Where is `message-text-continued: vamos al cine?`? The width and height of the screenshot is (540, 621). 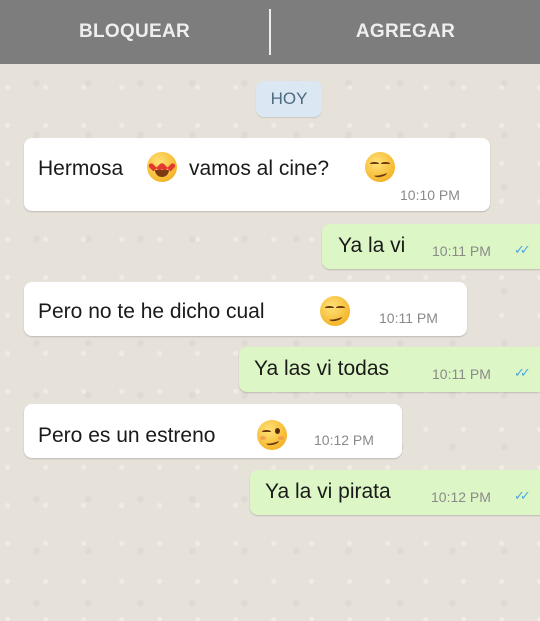
message-text-continued: vamos al cine? is located at coordinates (259, 168).